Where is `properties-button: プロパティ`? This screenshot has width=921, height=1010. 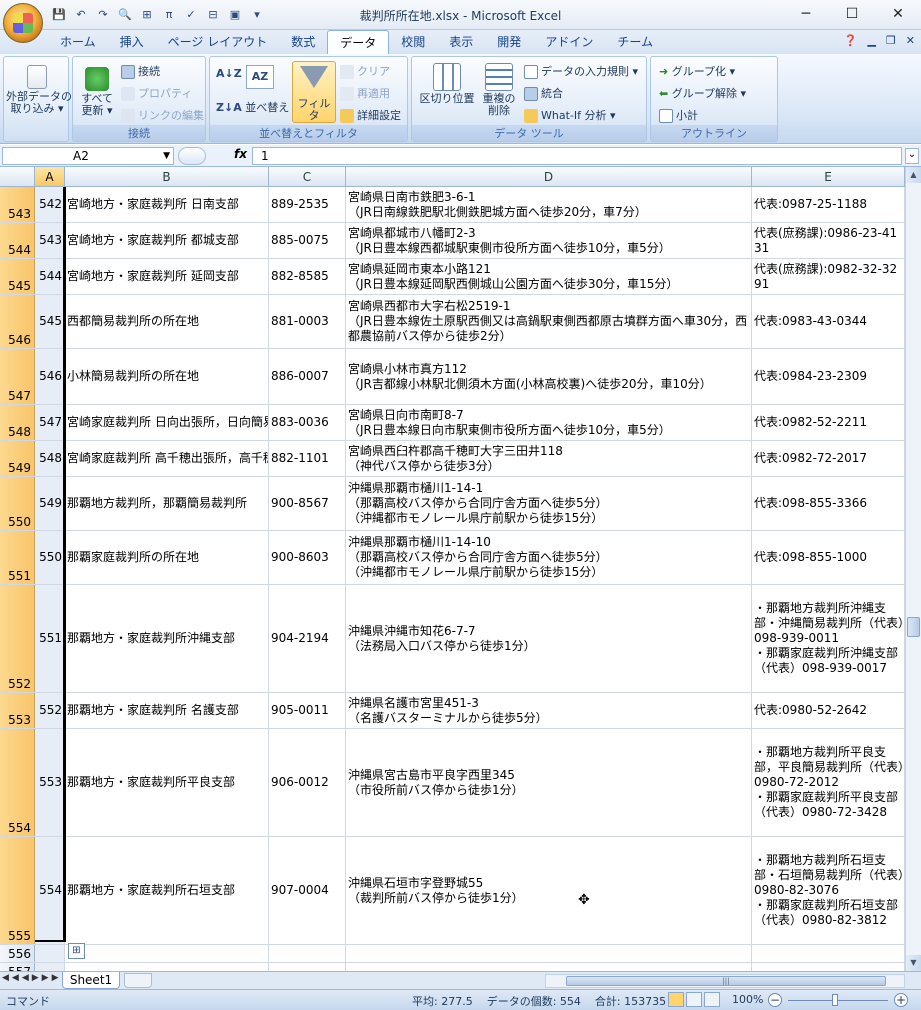
properties-button: プロパティ is located at coordinates (156, 93).